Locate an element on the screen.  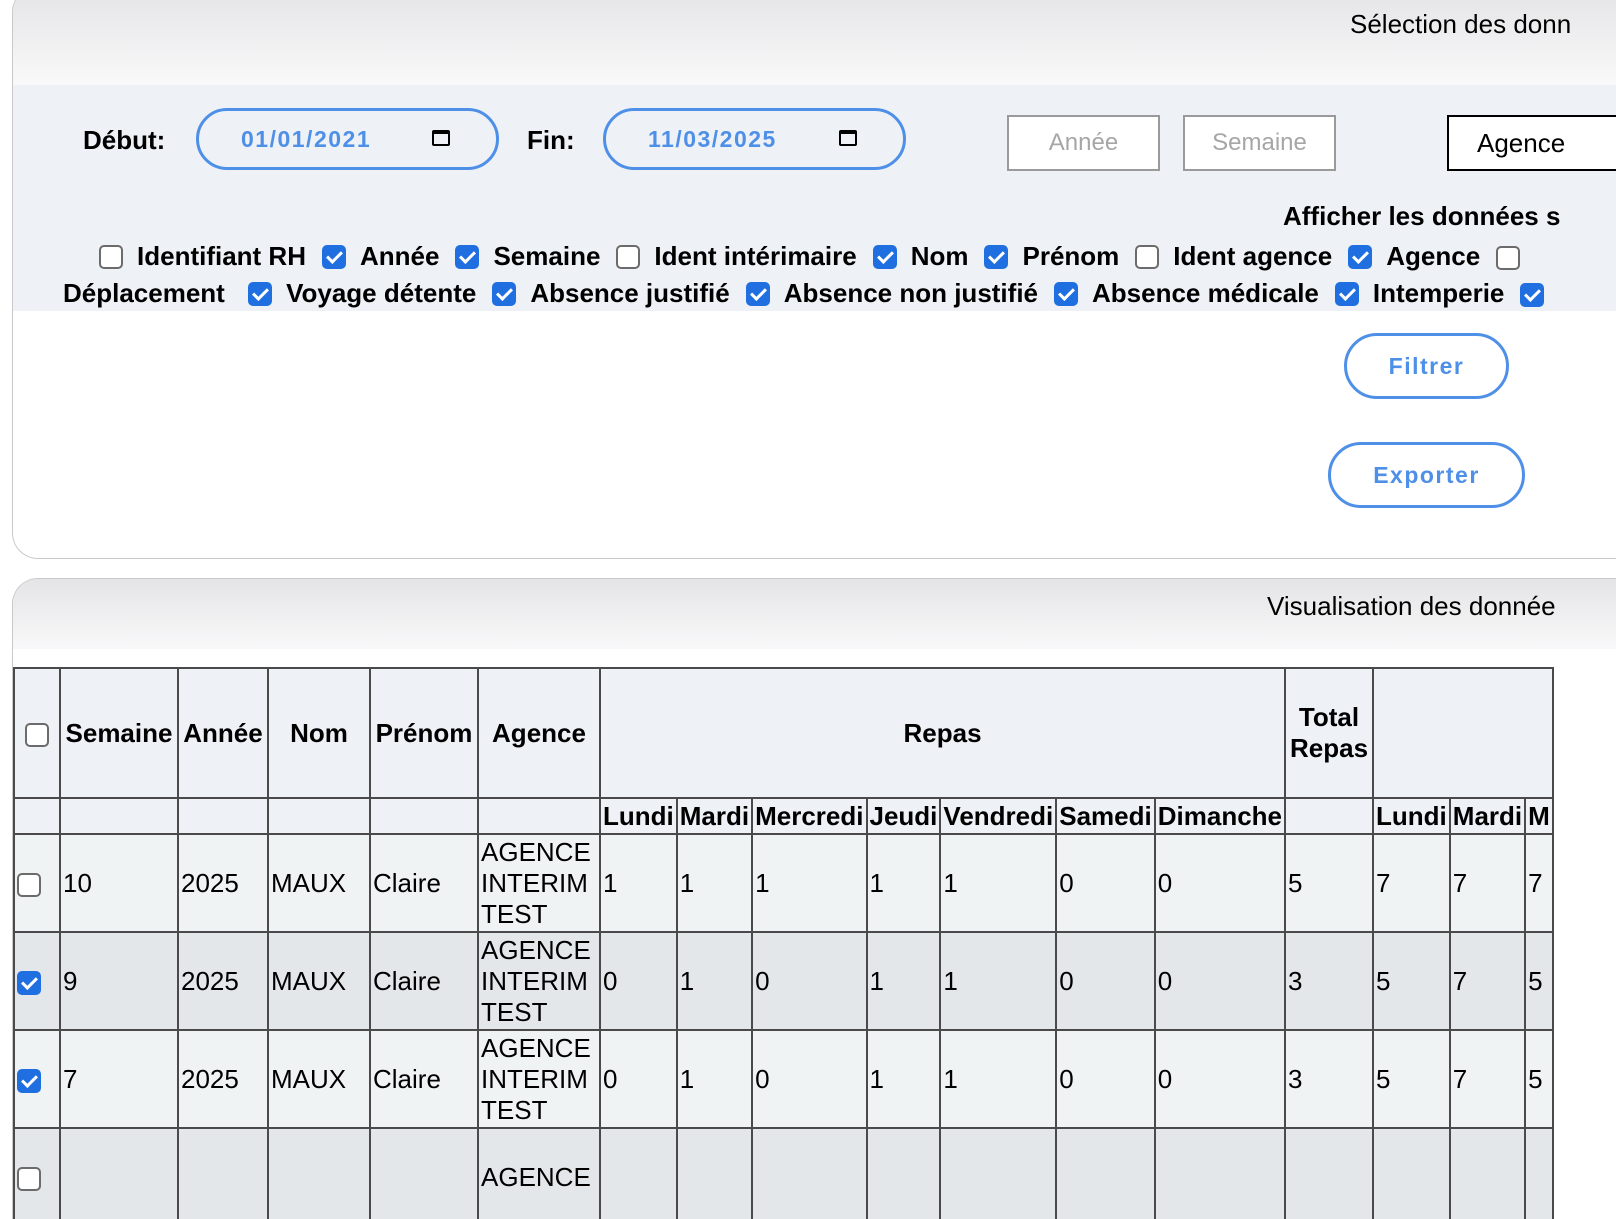
header-day: Lundi is located at coordinates (638, 816).